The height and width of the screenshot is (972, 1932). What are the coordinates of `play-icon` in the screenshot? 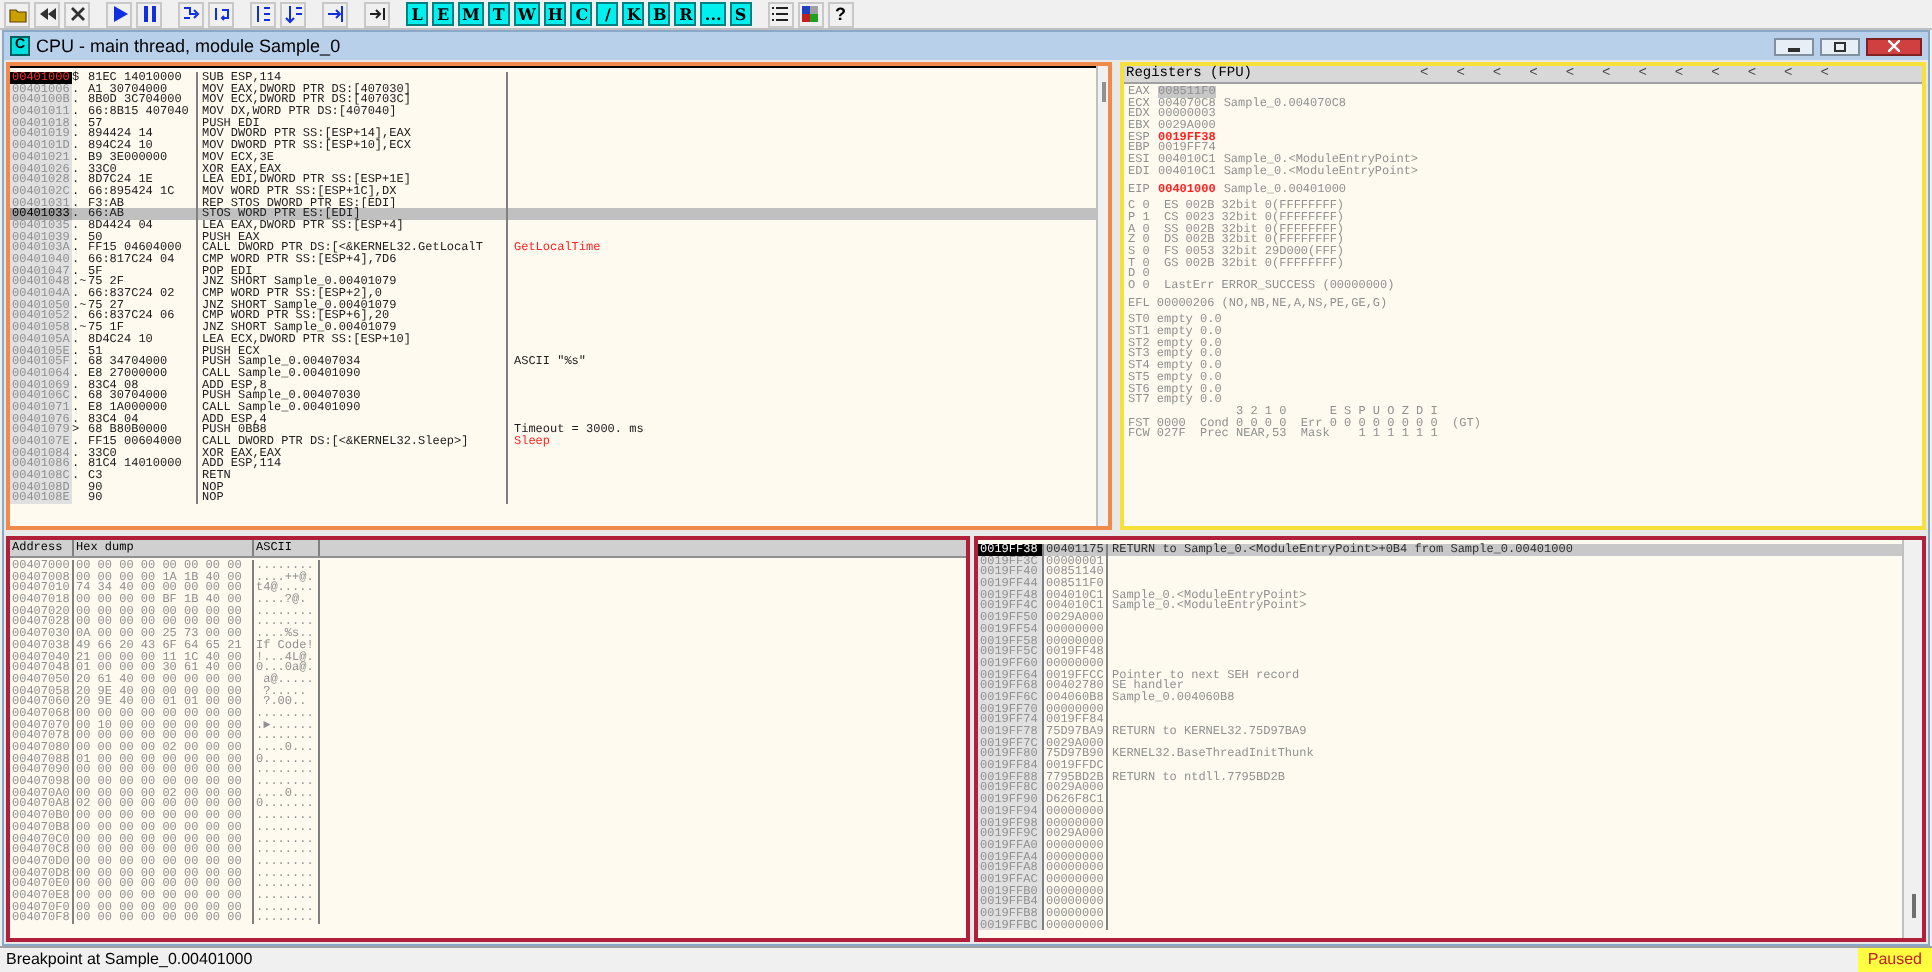 It's located at (119, 14).